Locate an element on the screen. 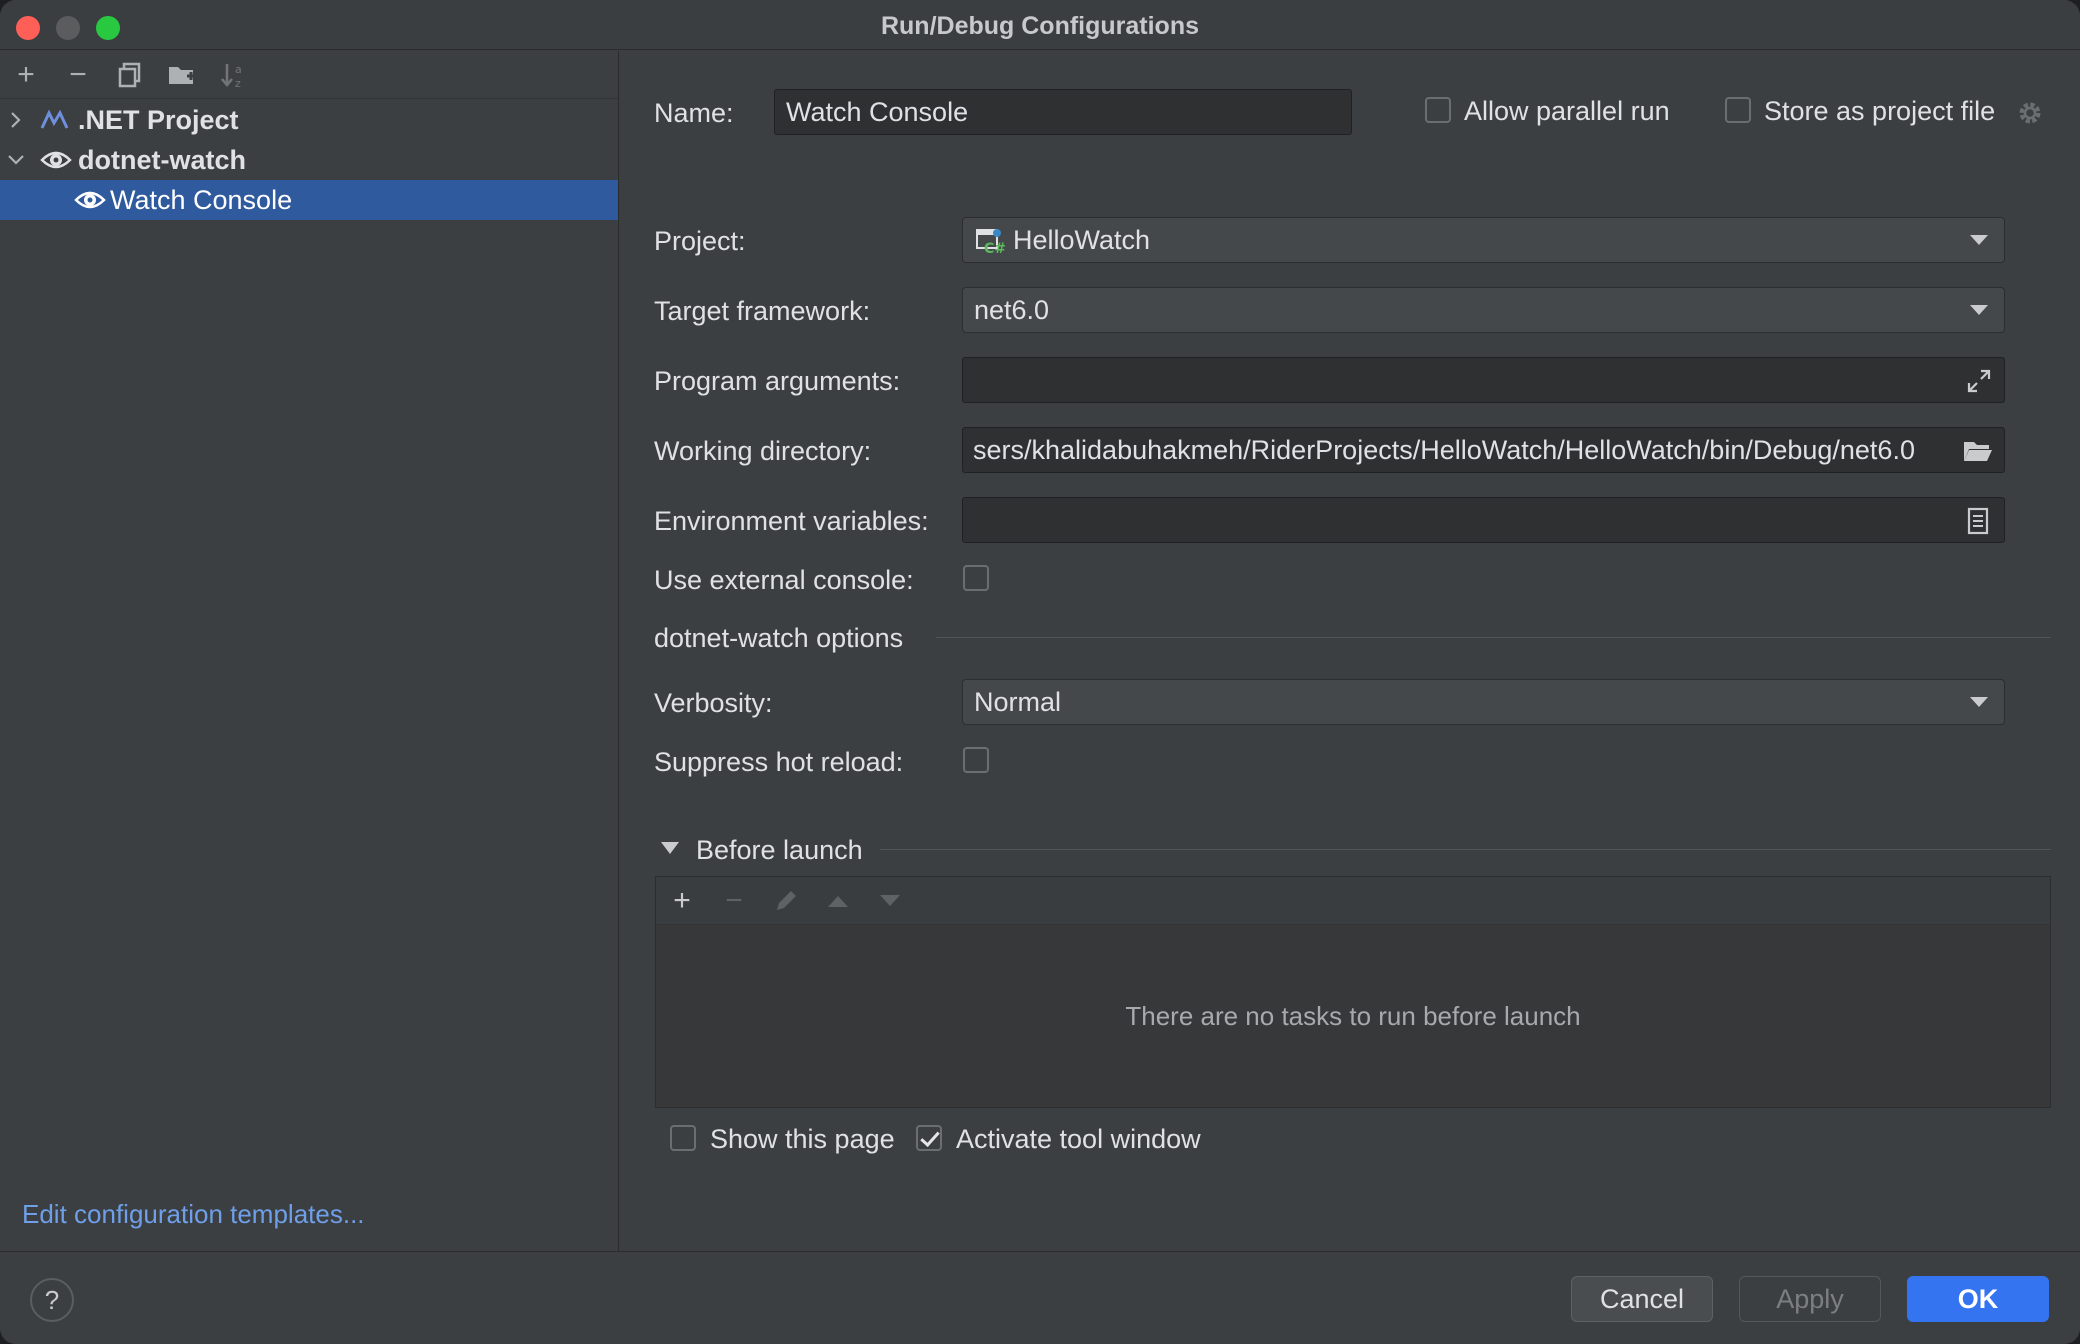 Image resolution: width=2080 pixels, height=1344 pixels. move-task-down-button is located at coordinates (890, 901).